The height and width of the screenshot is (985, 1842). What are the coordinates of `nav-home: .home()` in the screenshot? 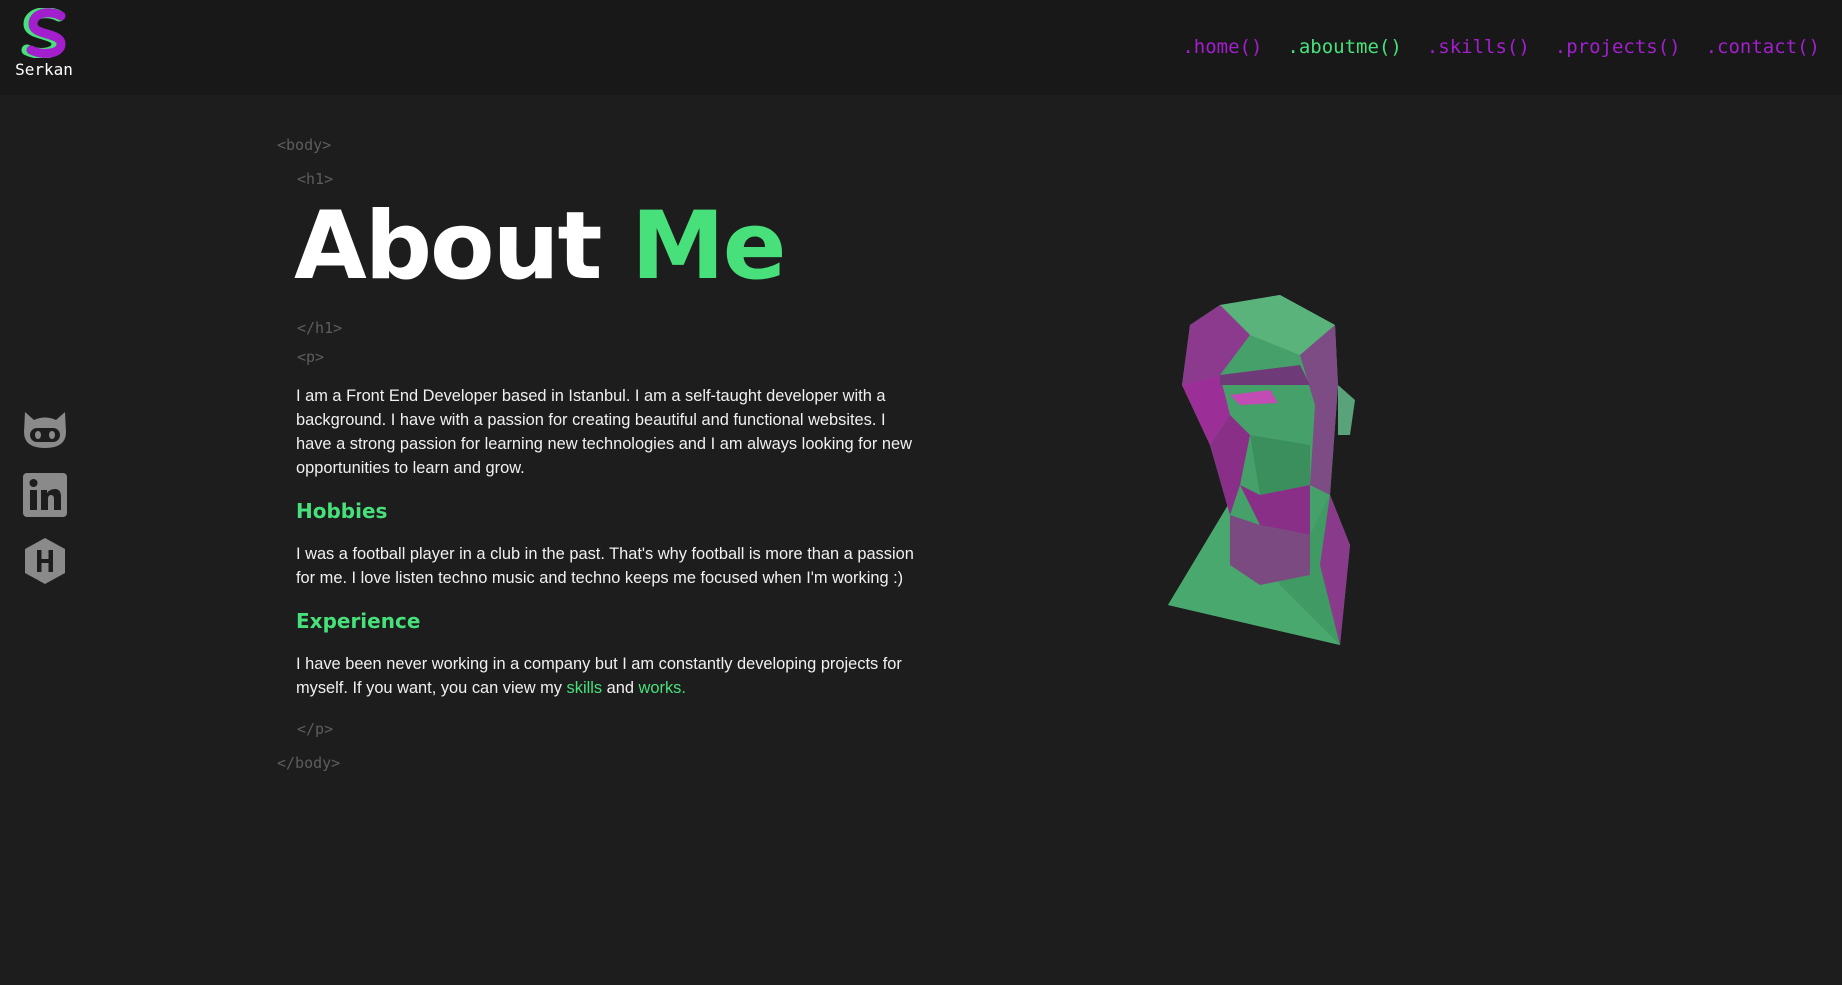 It's located at (1222, 47).